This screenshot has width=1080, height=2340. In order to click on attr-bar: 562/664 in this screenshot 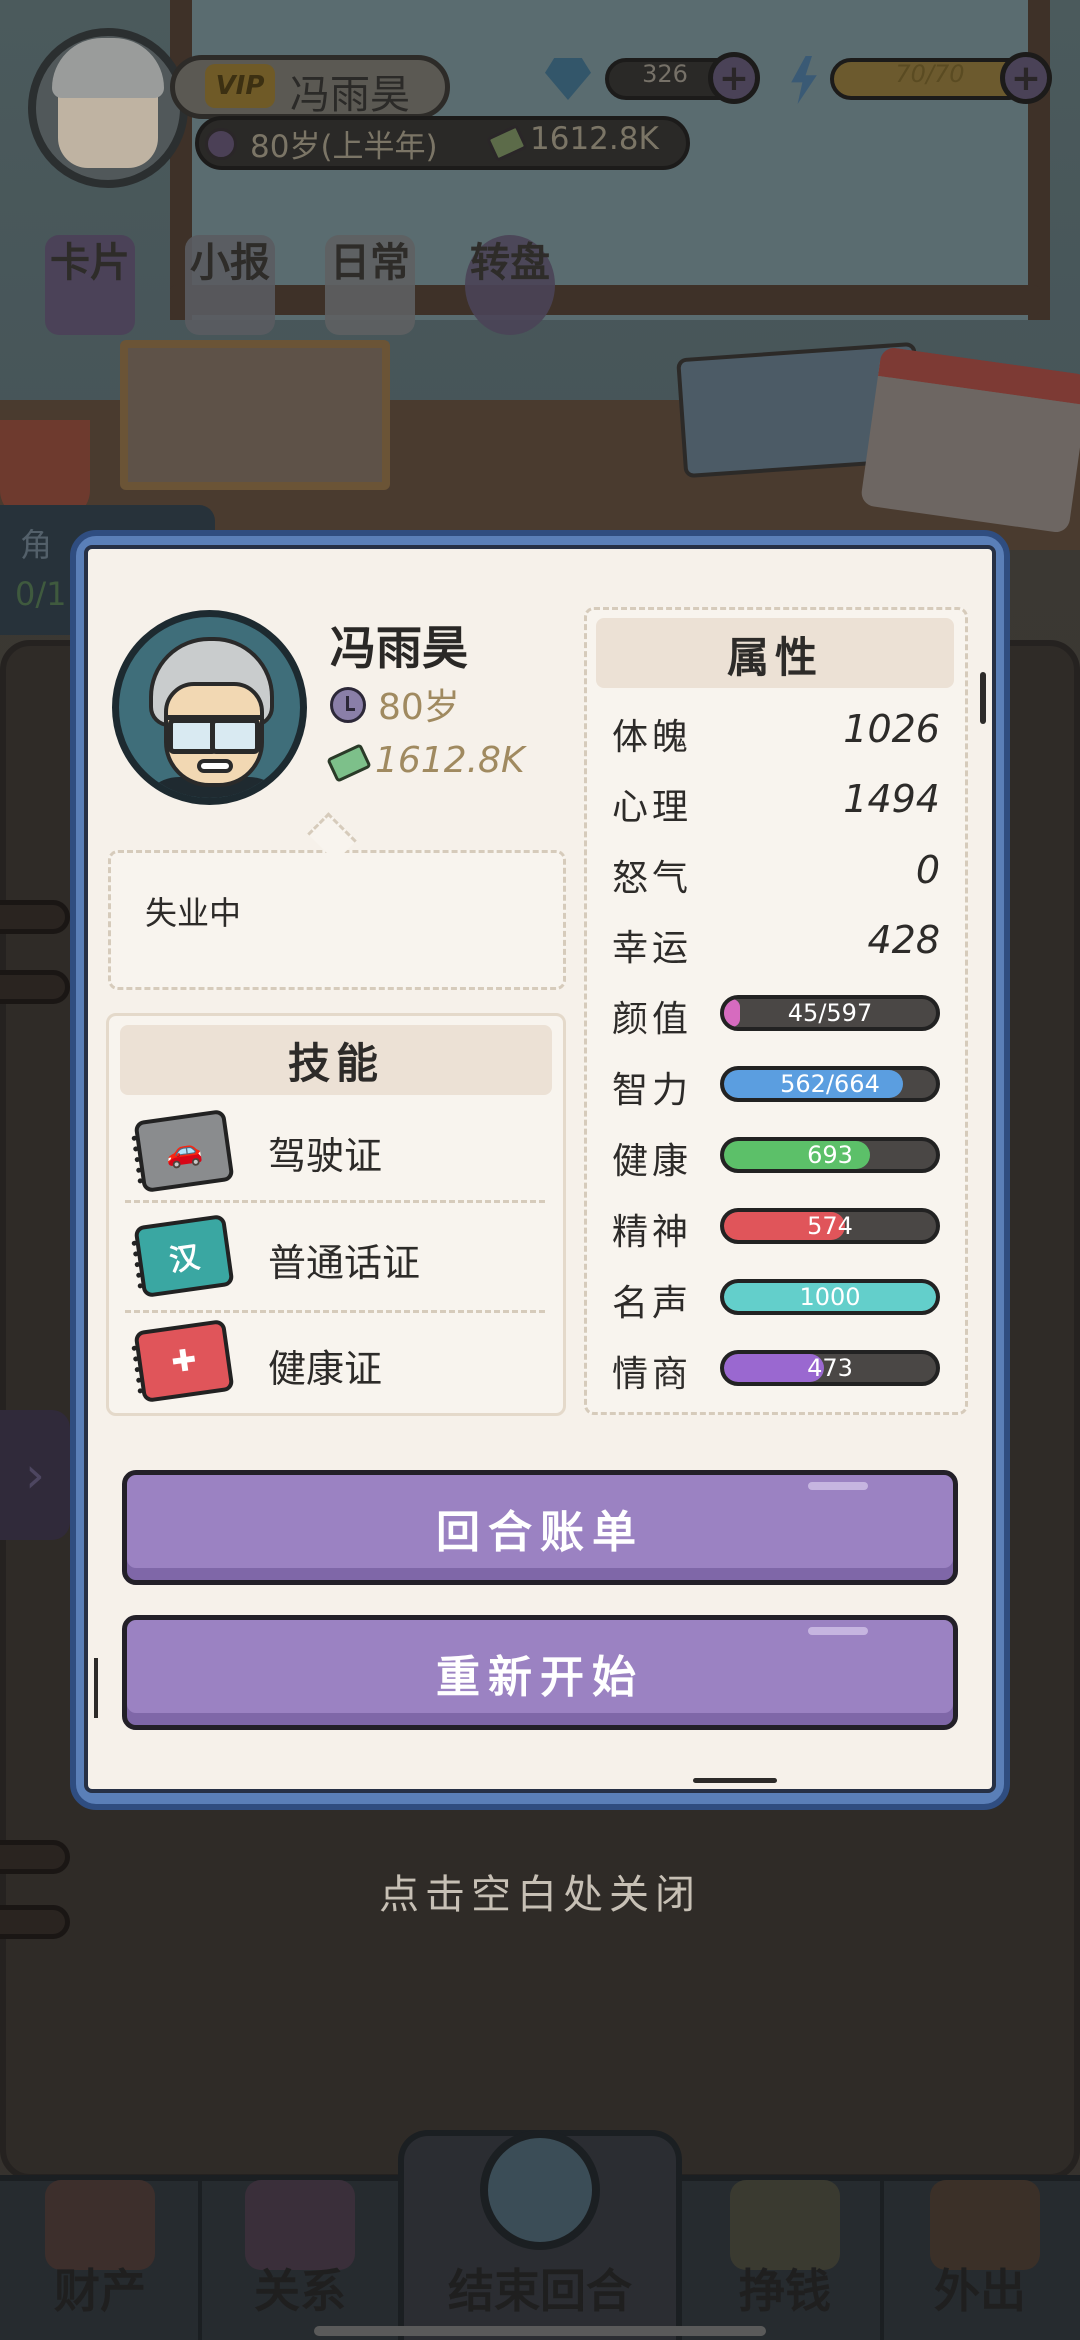, I will do `click(830, 1084)`.